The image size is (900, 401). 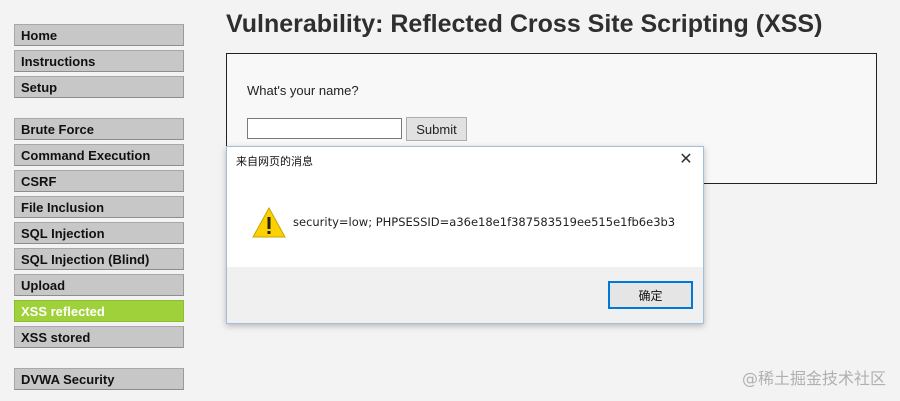 What do you see at coordinates (99, 87) in the screenshot?
I see `sidebar-item-setup: Setup` at bounding box center [99, 87].